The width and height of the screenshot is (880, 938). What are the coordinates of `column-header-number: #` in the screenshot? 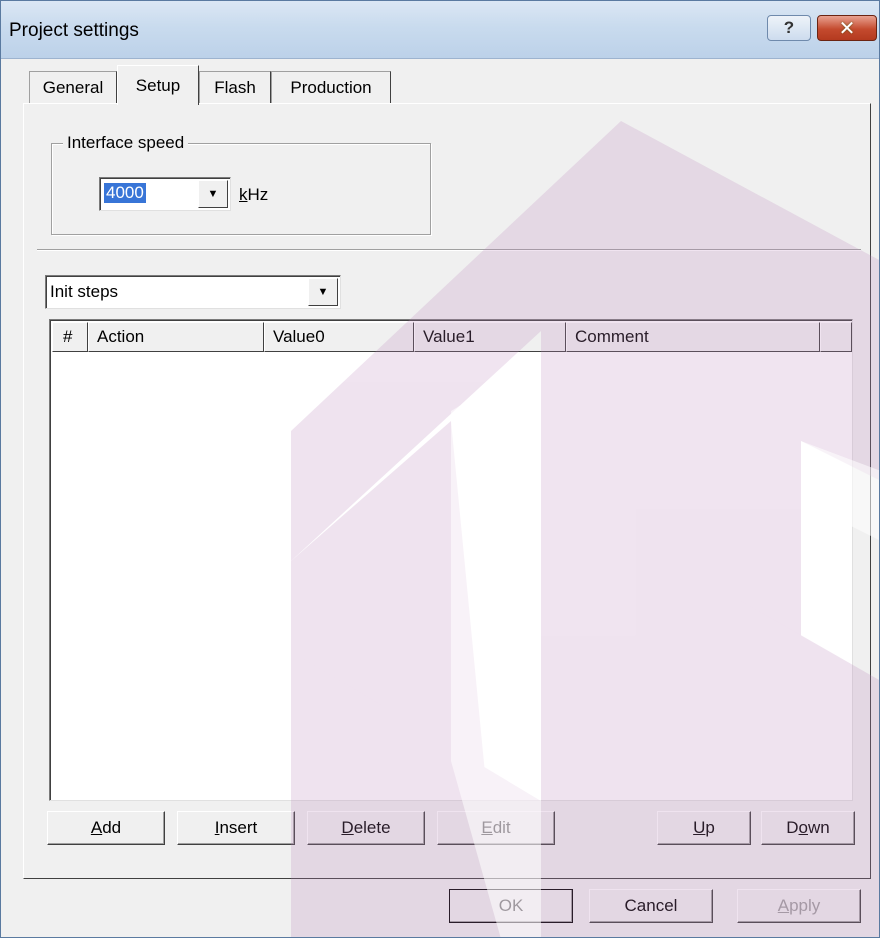 It's located at (70, 337).